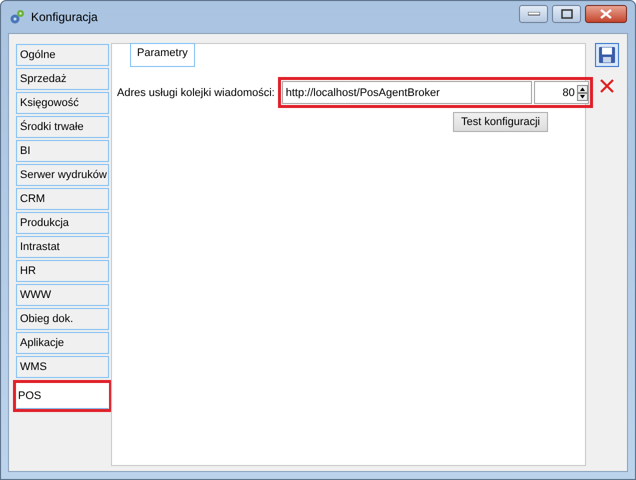  I want to click on minimize-button, so click(533, 14).